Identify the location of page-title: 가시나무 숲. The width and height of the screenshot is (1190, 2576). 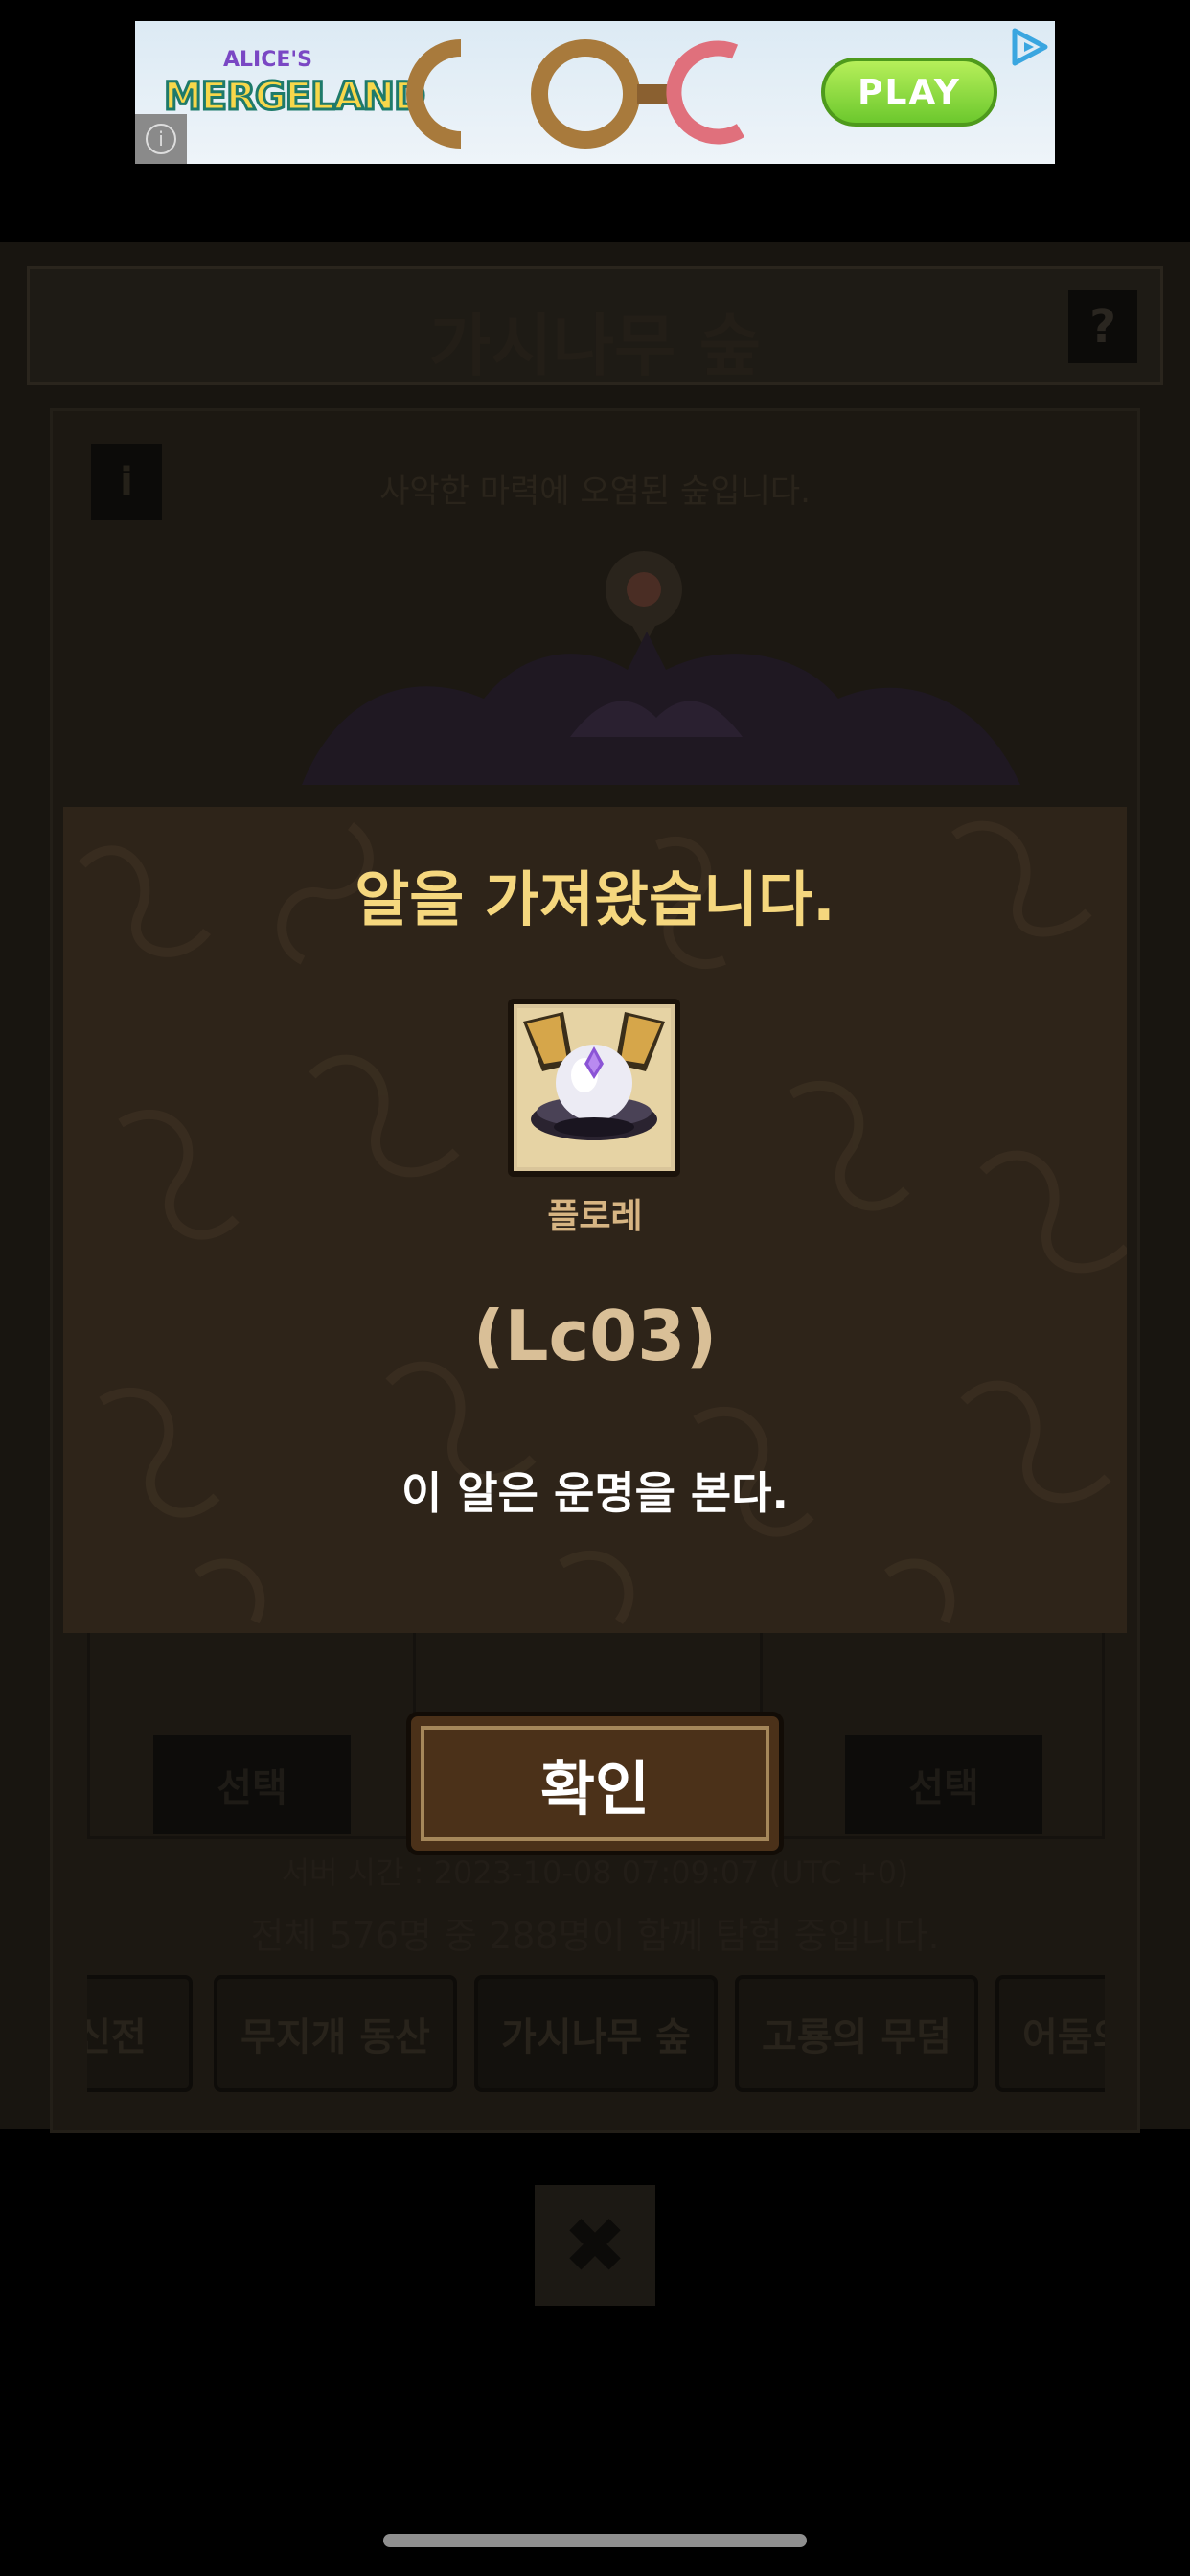
(595, 346).